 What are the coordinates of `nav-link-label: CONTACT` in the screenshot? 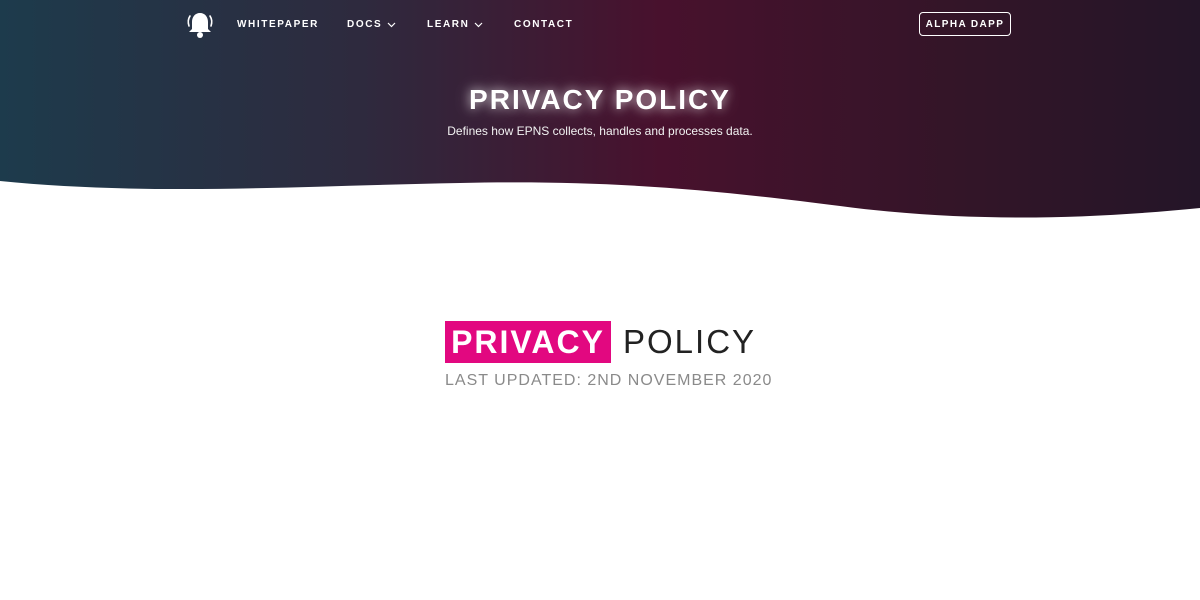 It's located at (544, 24).